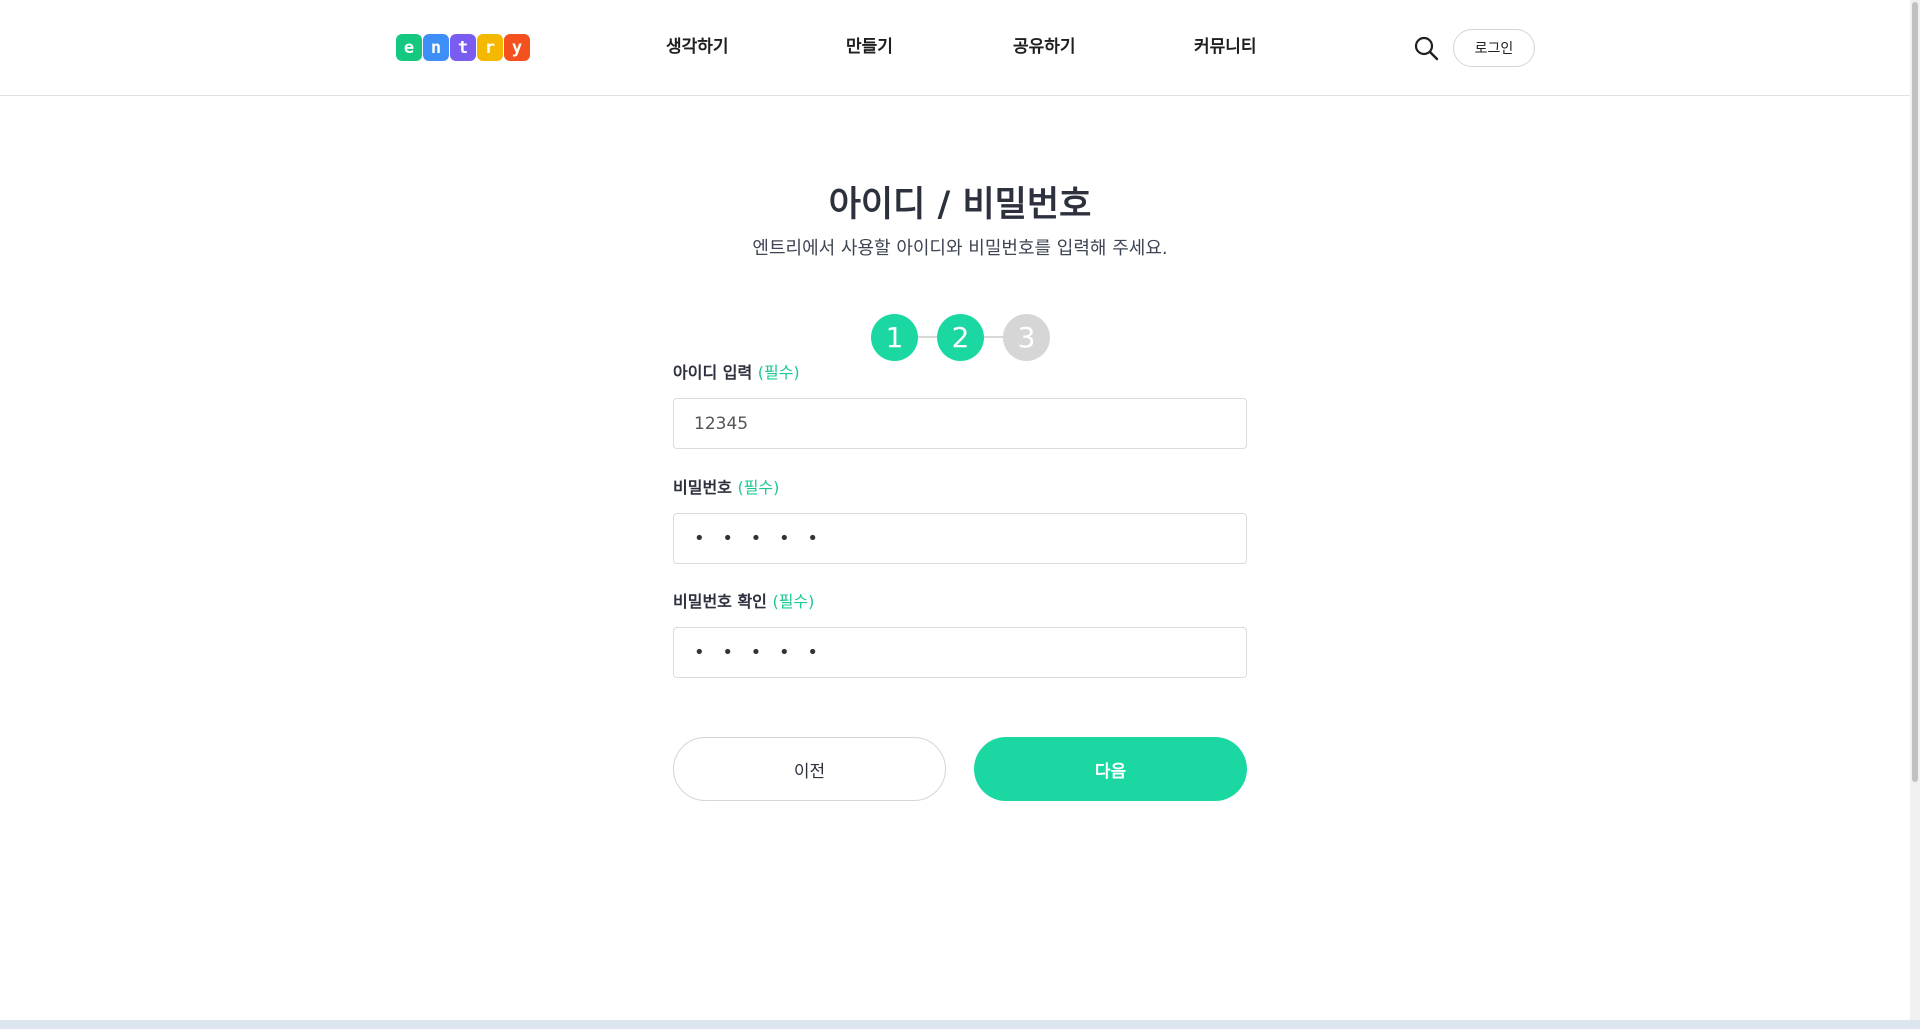 This screenshot has height=1029, width=1920. What do you see at coordinates (1026, 337) in the screenshot?
I see `step-3: 3` at bounding box center [1026, 337].